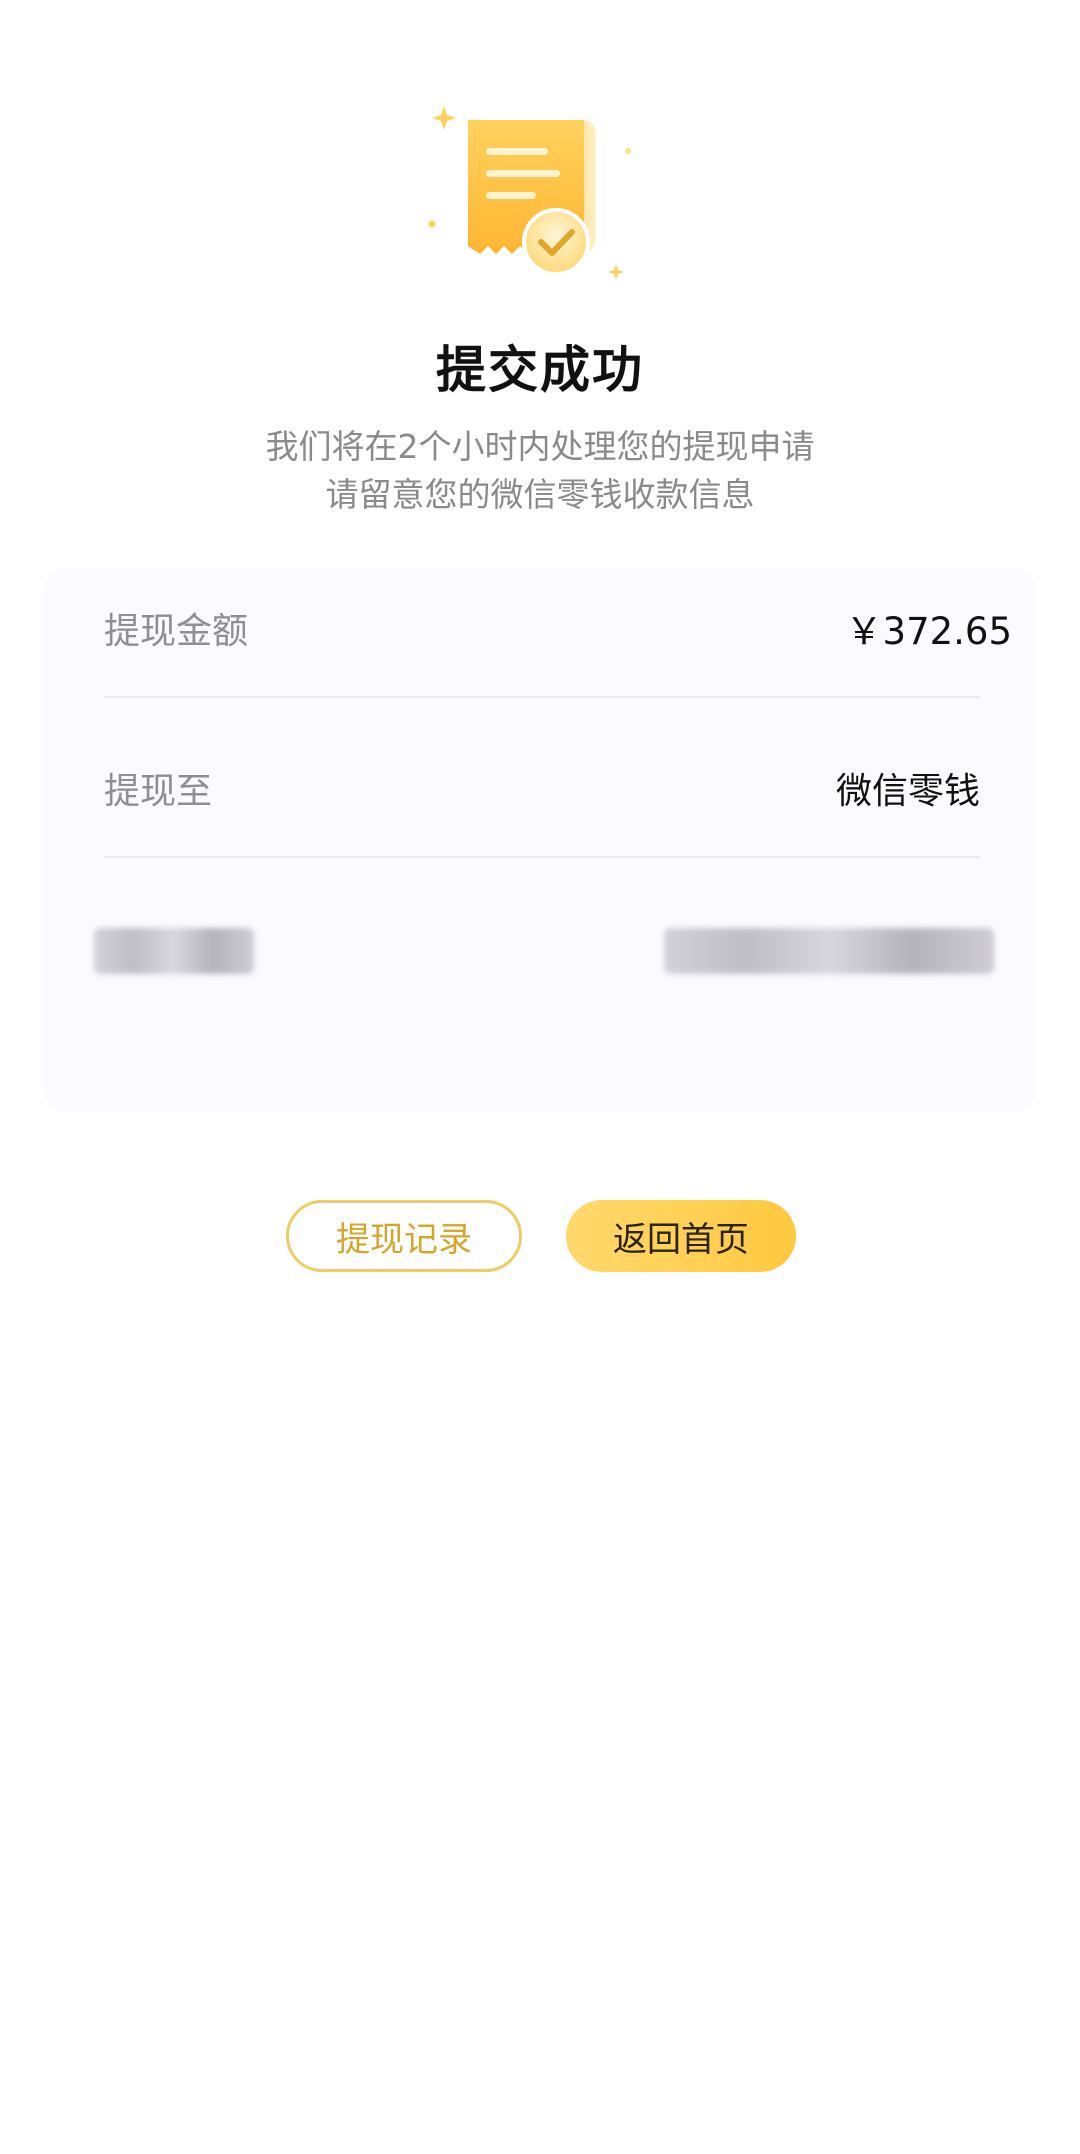  I want to click on amount-value: ￥372.65, so click(928, 631).